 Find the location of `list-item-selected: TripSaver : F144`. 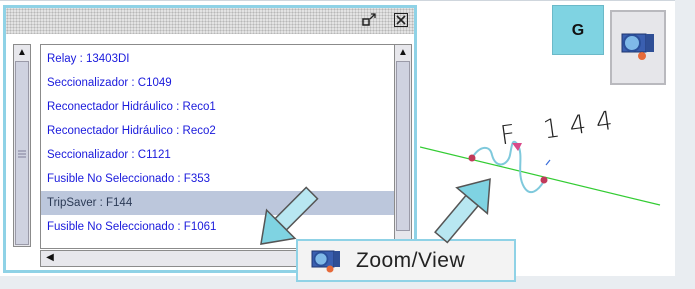

list-item-selected: TripSaver : F144 is located at coordinates (218, 203).